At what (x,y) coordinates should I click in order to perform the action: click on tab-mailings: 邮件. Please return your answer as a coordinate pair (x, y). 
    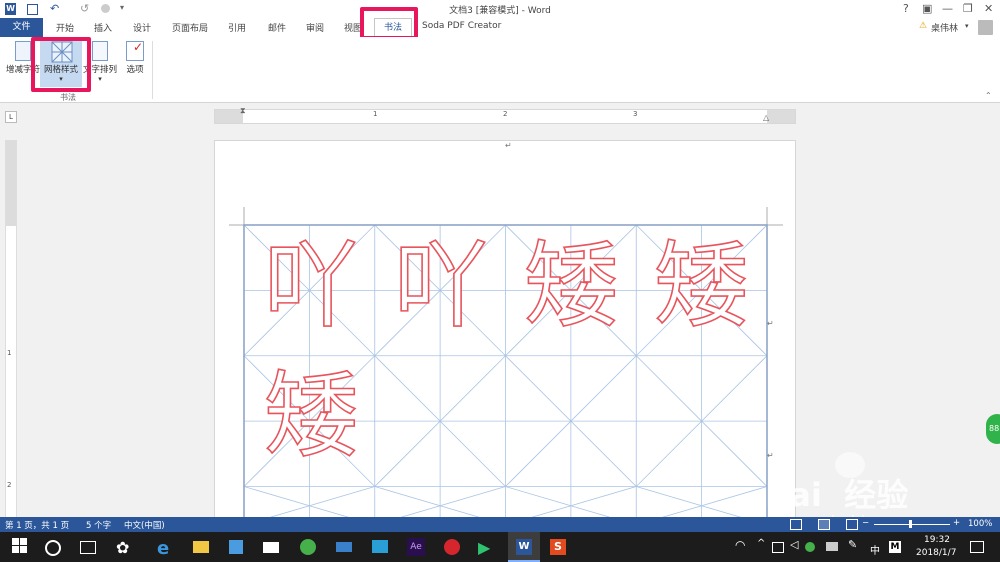
    Looking at the image, I should click on (277, 27).